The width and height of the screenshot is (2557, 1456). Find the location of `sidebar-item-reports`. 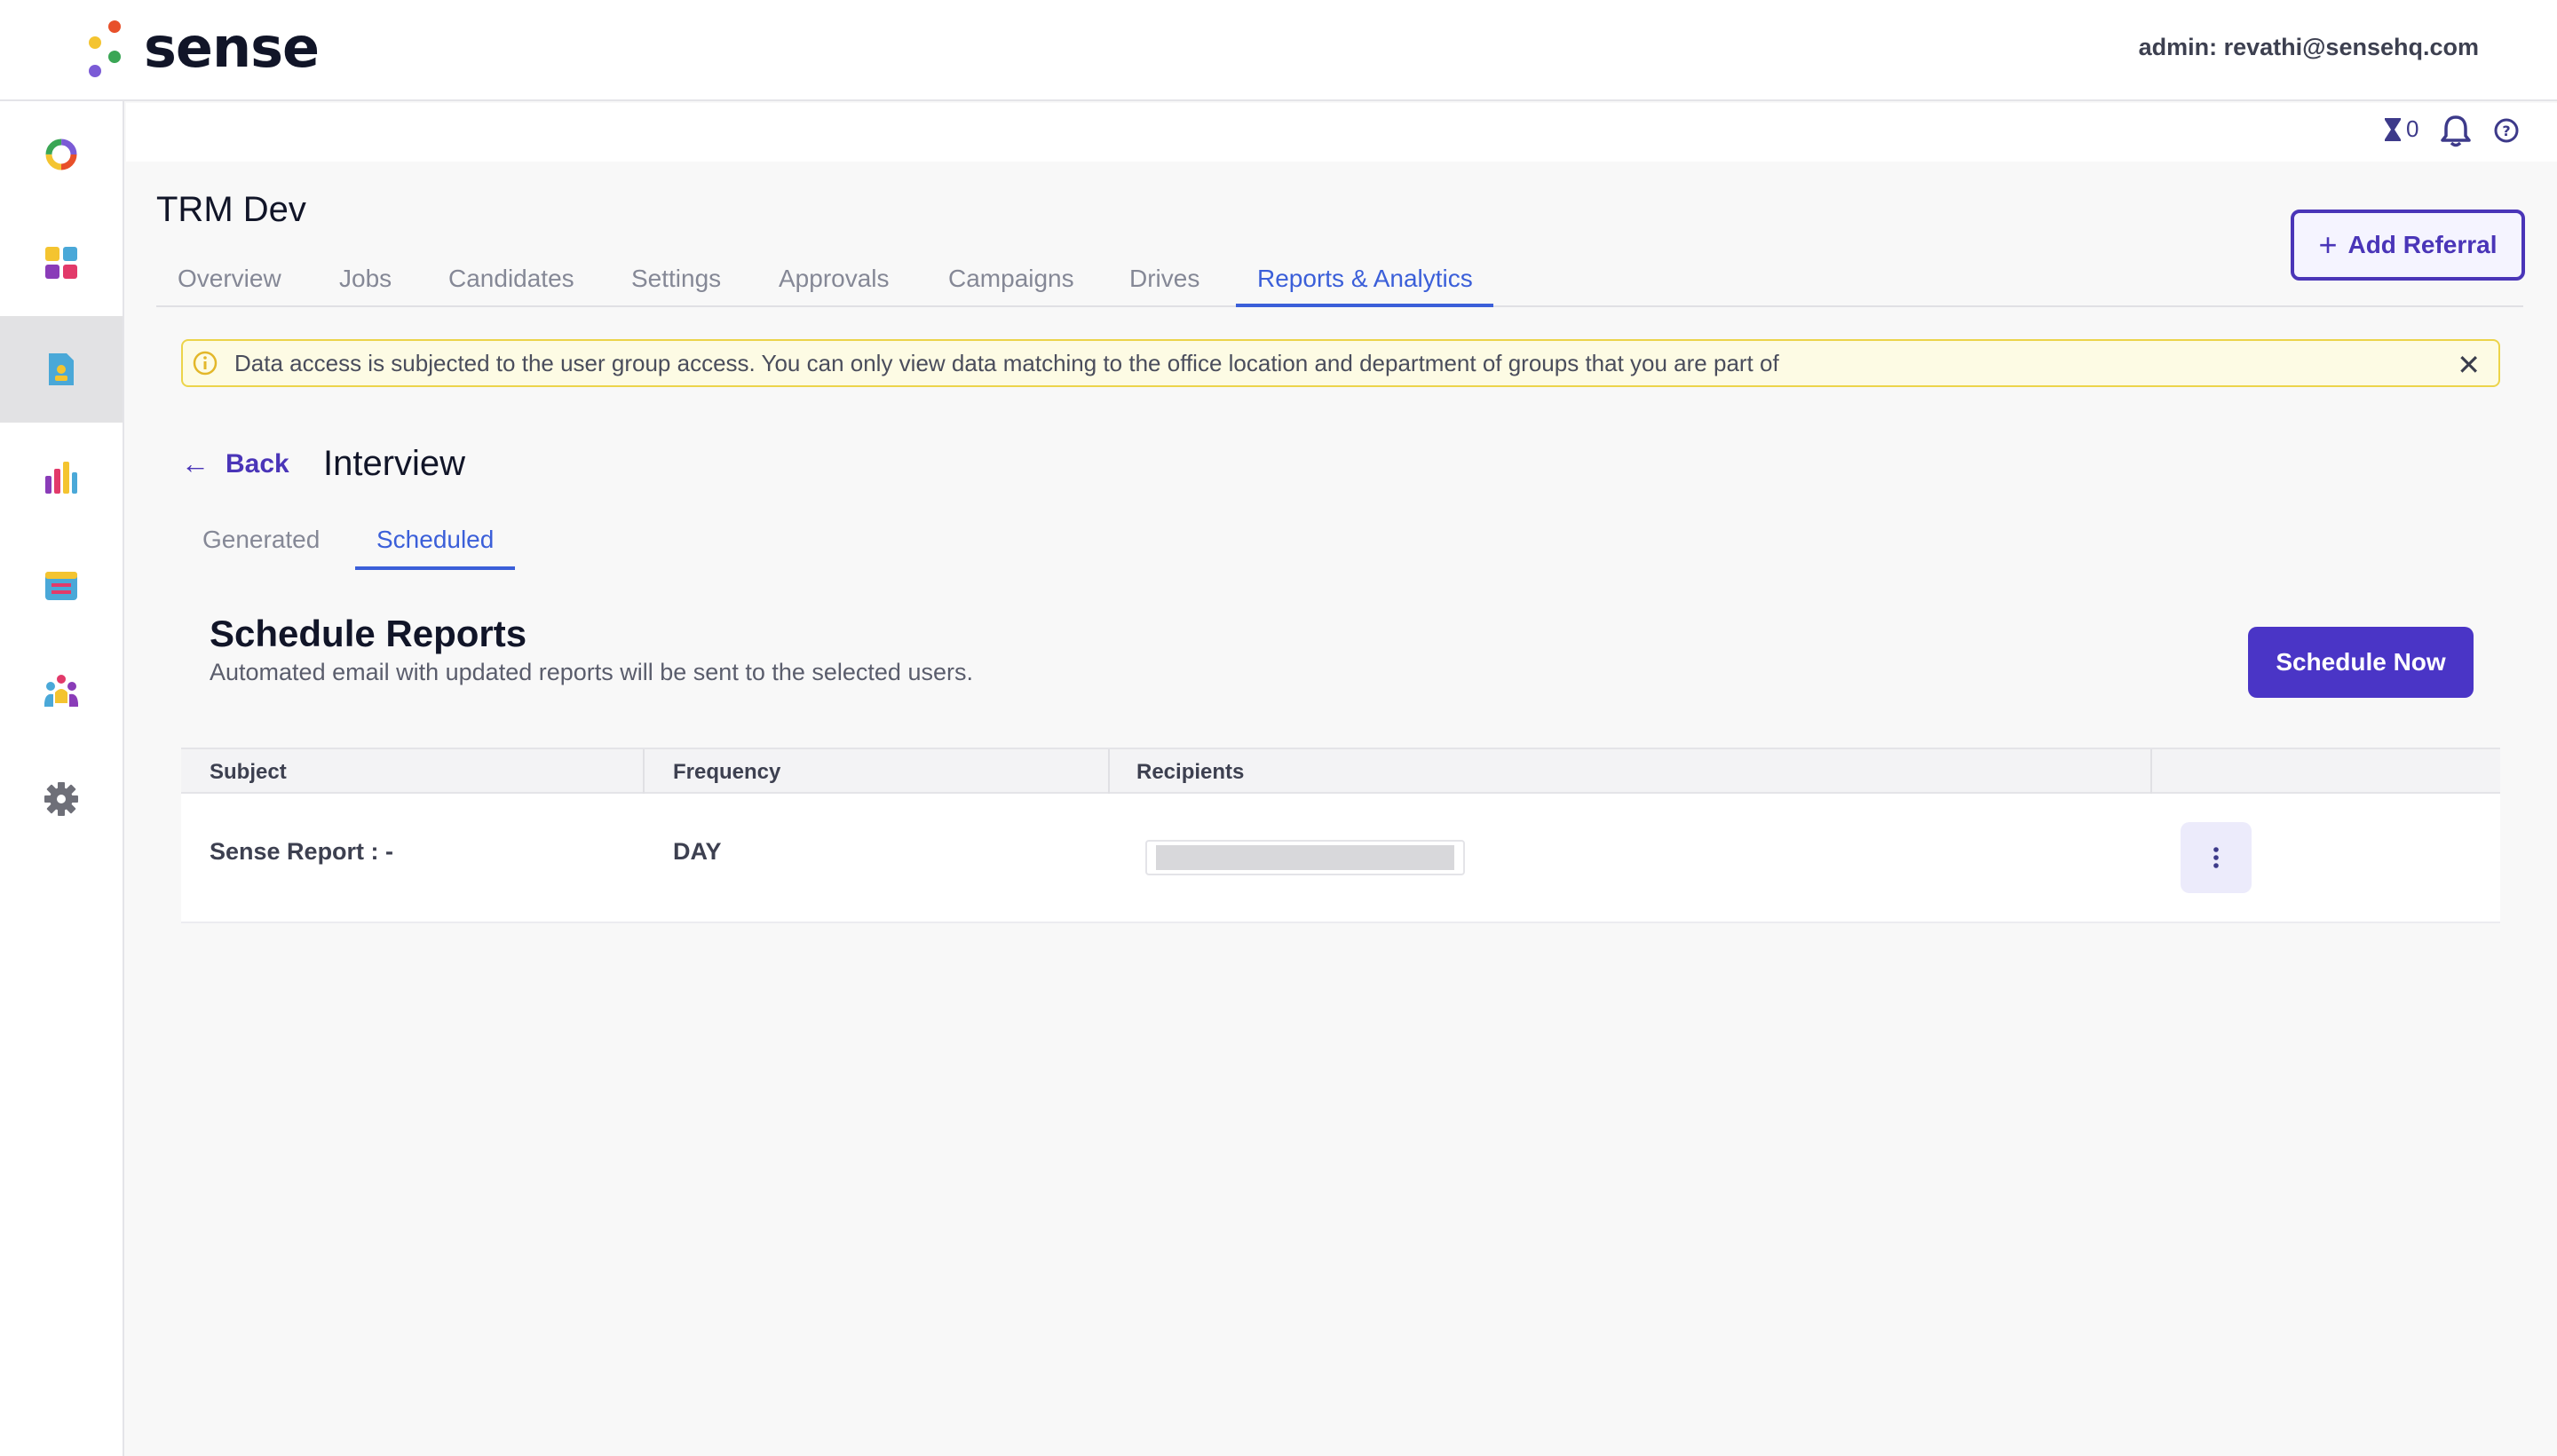

sidebar-item-reports is located at coordinates (61, 369).